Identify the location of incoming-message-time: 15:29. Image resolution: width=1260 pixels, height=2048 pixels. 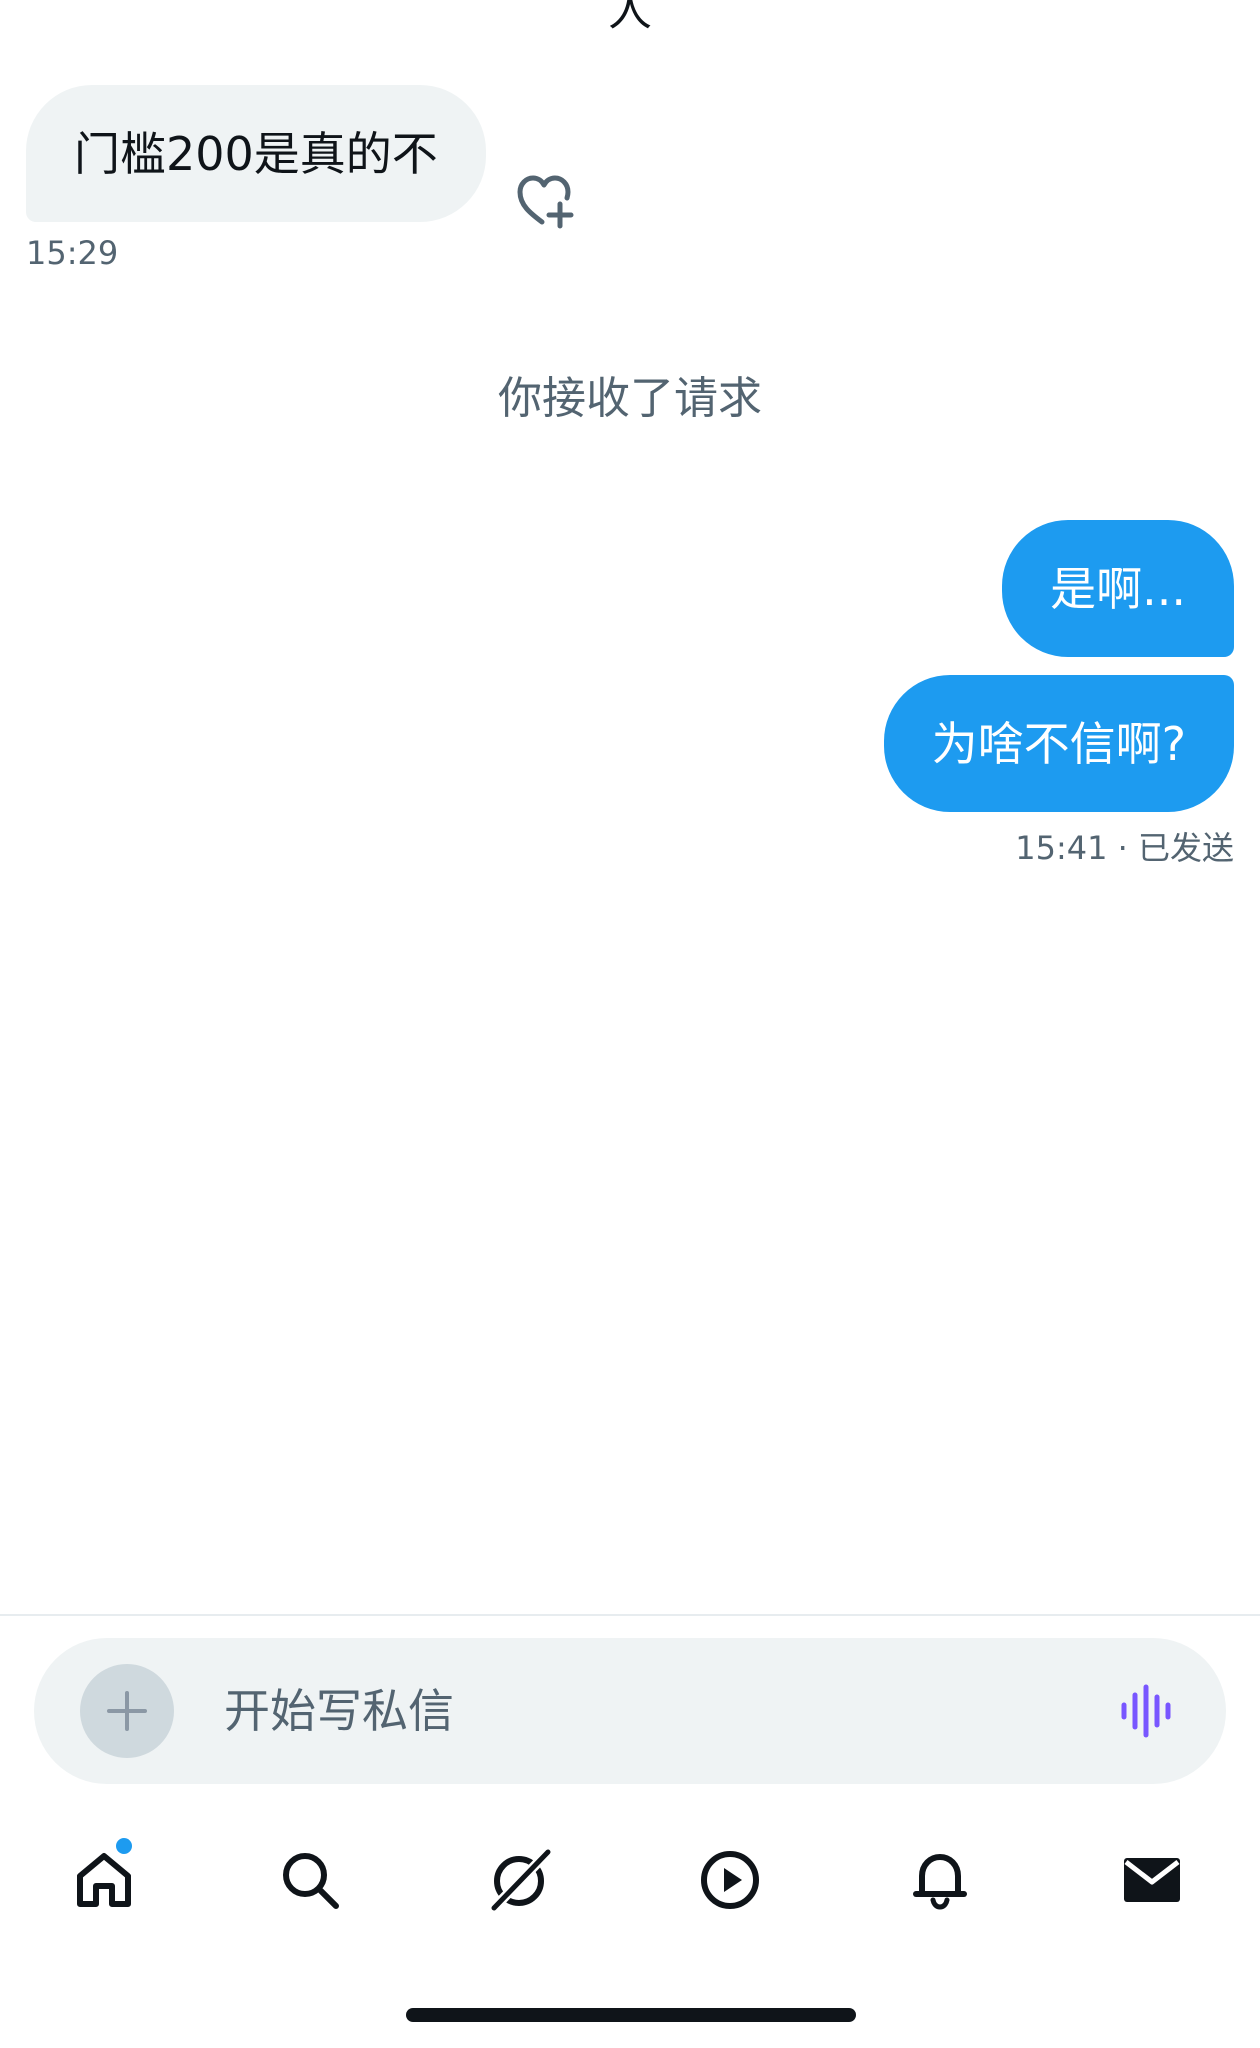
(72, 253).